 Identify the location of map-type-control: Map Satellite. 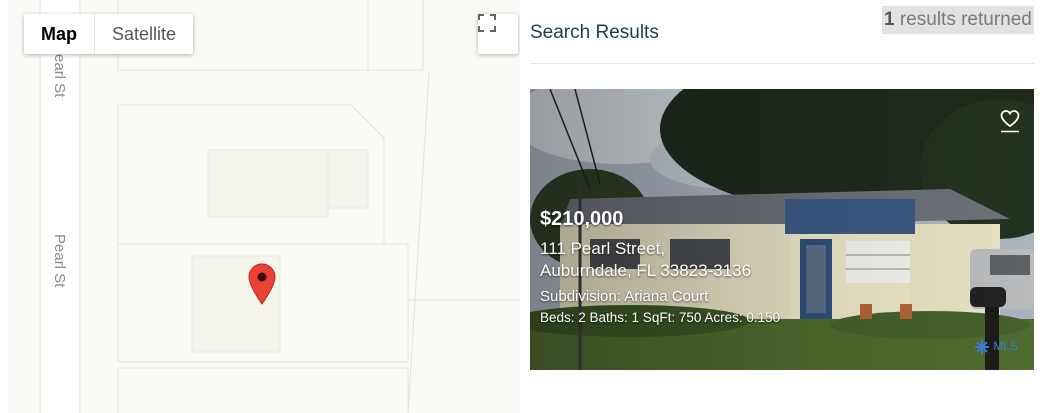
(109, 34).